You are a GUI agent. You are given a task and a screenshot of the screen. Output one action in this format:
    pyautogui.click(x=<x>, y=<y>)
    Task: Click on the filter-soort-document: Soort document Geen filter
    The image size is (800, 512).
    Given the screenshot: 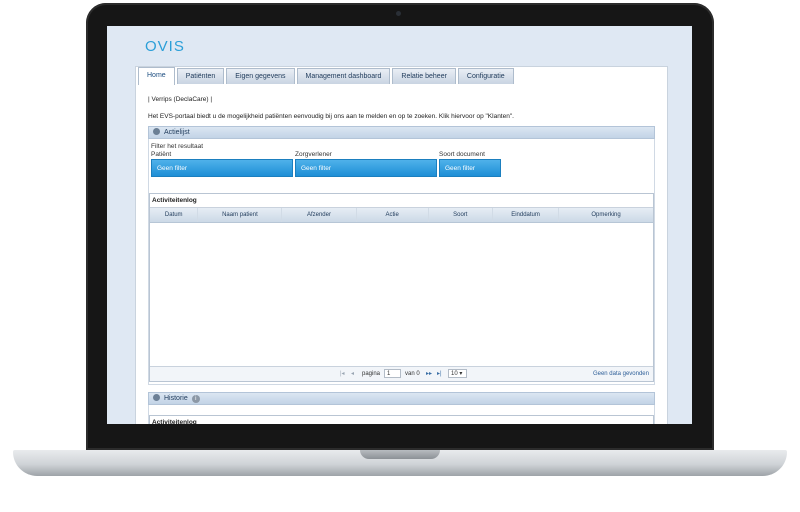 What is the action you would take?
    pyautogui.click(x=470, y=164)
    